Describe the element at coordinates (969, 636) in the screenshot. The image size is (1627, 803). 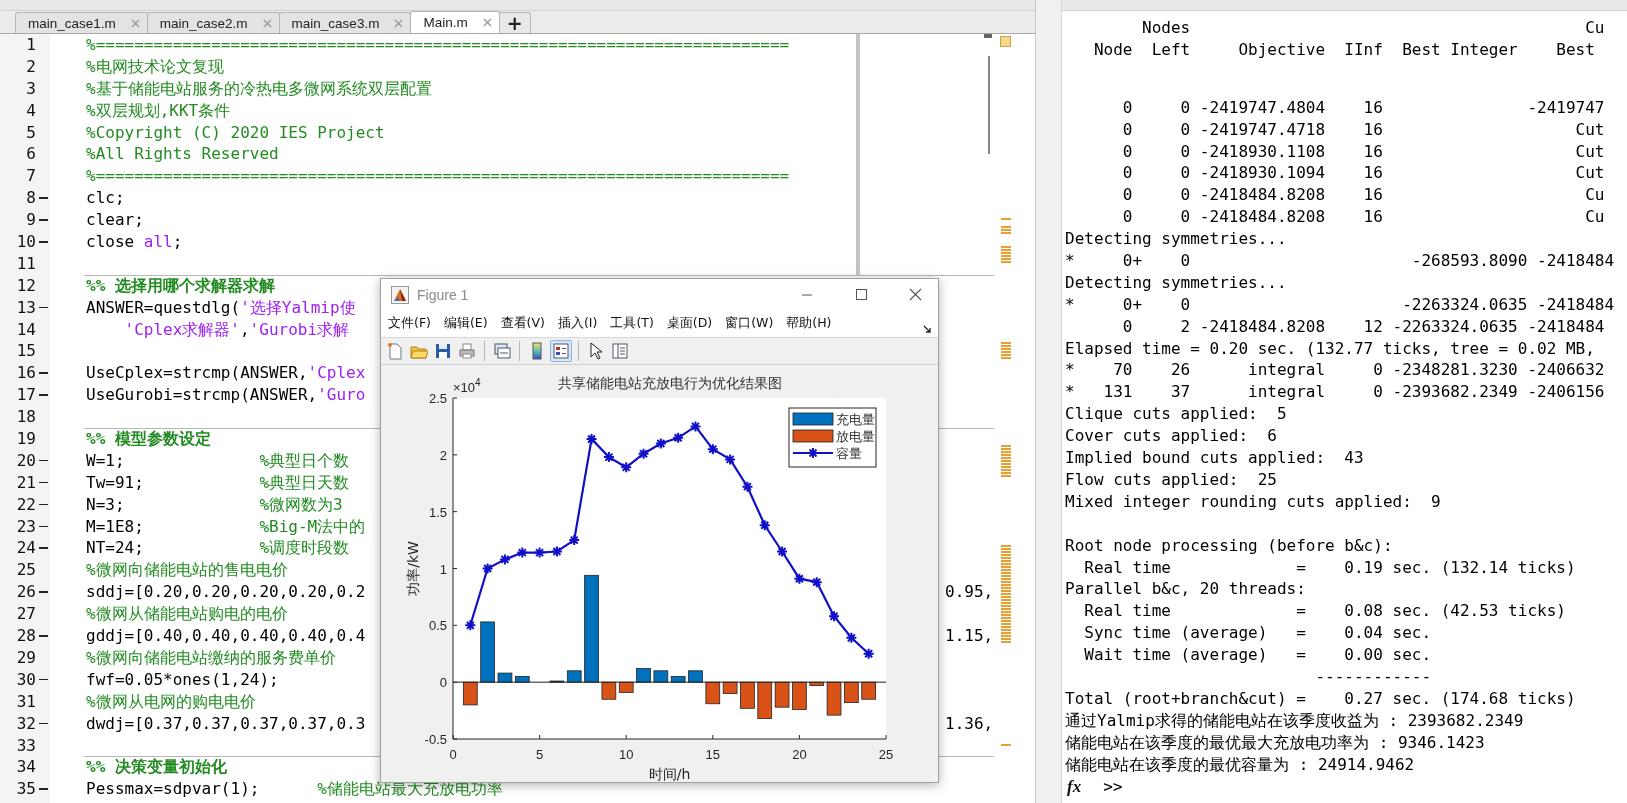
I see `code-line: 1.15,` at that location.